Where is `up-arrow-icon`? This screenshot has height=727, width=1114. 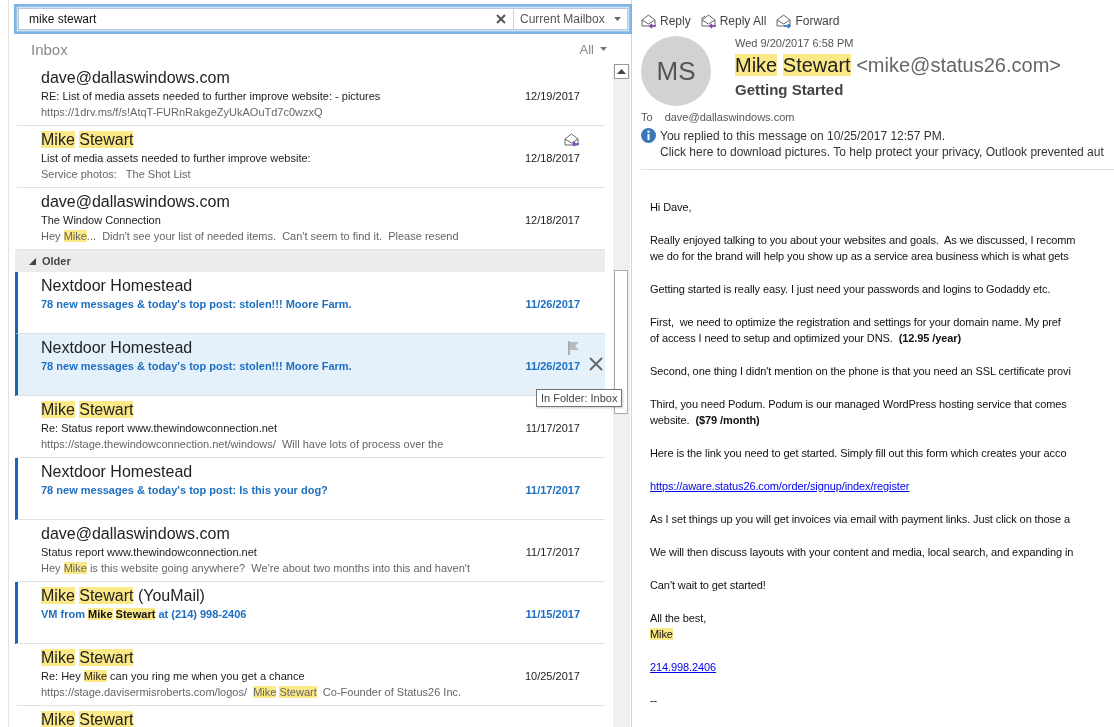
up-arrow-icon is located at coordinates (621, 71).